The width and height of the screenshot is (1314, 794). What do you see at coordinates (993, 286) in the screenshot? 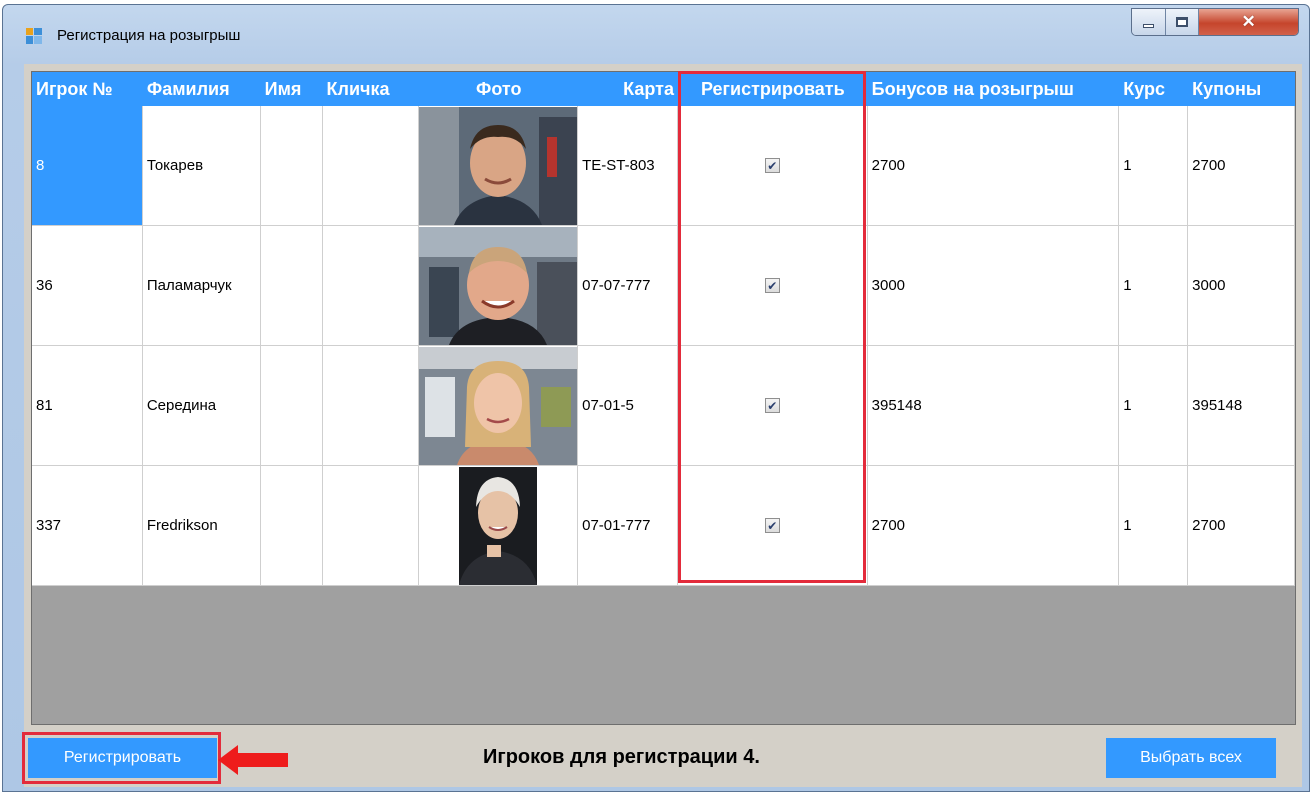
I see `cell-bonus: 3000` at bounding box center [993, 286].